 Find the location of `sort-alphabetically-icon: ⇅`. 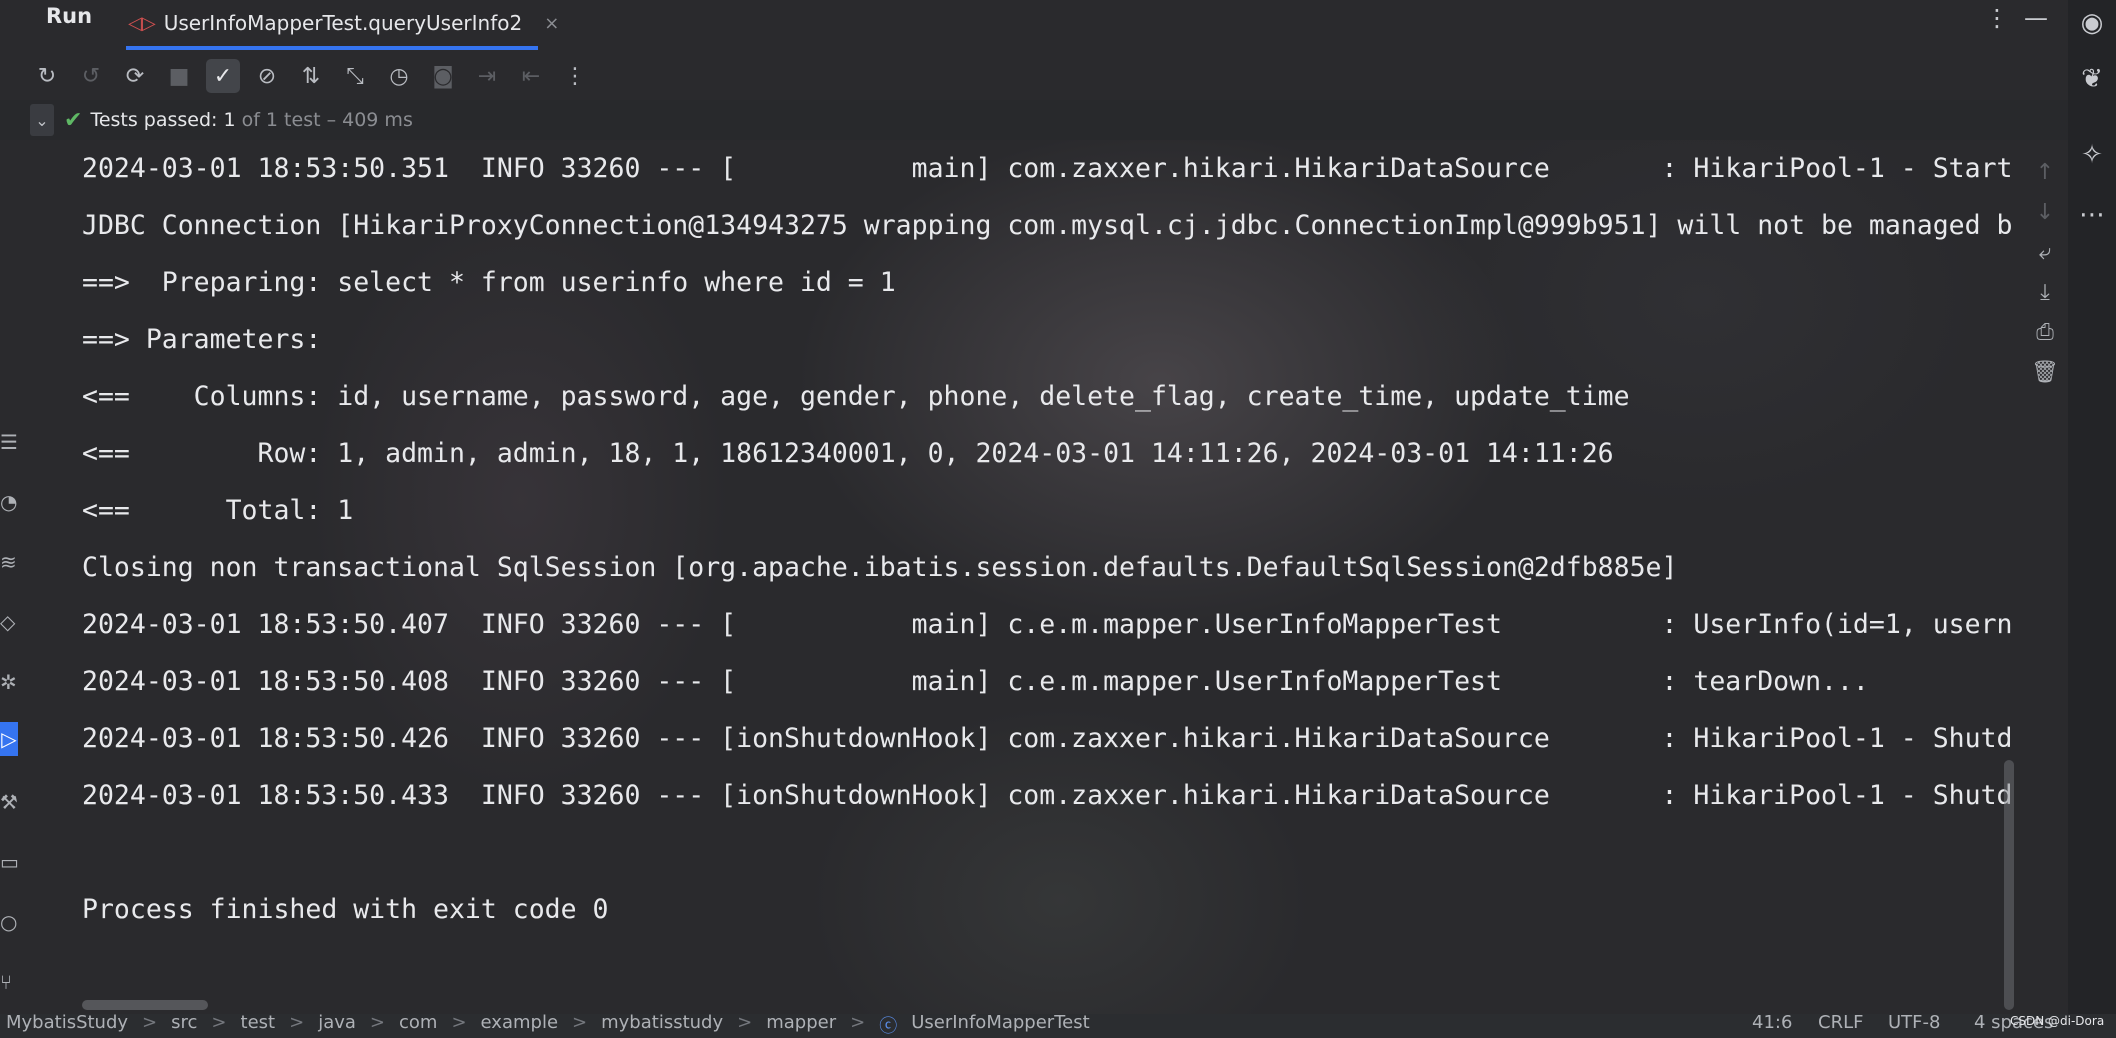

sort-alphabetically-icon: ⇅ is located at coordinates (311, 76).